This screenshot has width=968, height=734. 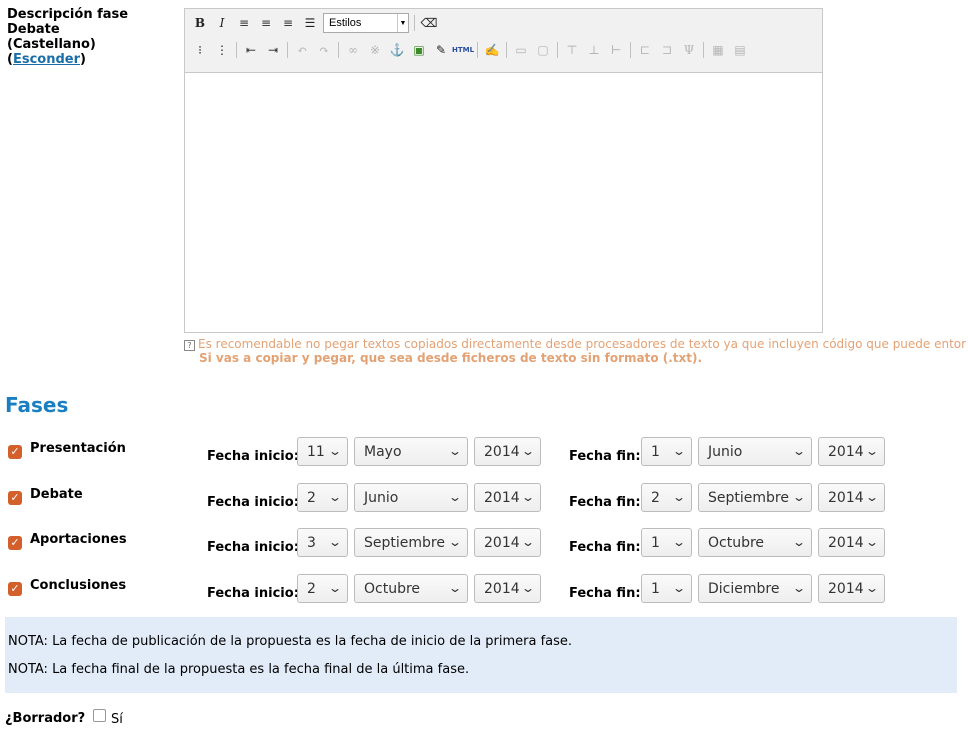 I want to click on edit-icon: ✍, so click(x=492, y=50).